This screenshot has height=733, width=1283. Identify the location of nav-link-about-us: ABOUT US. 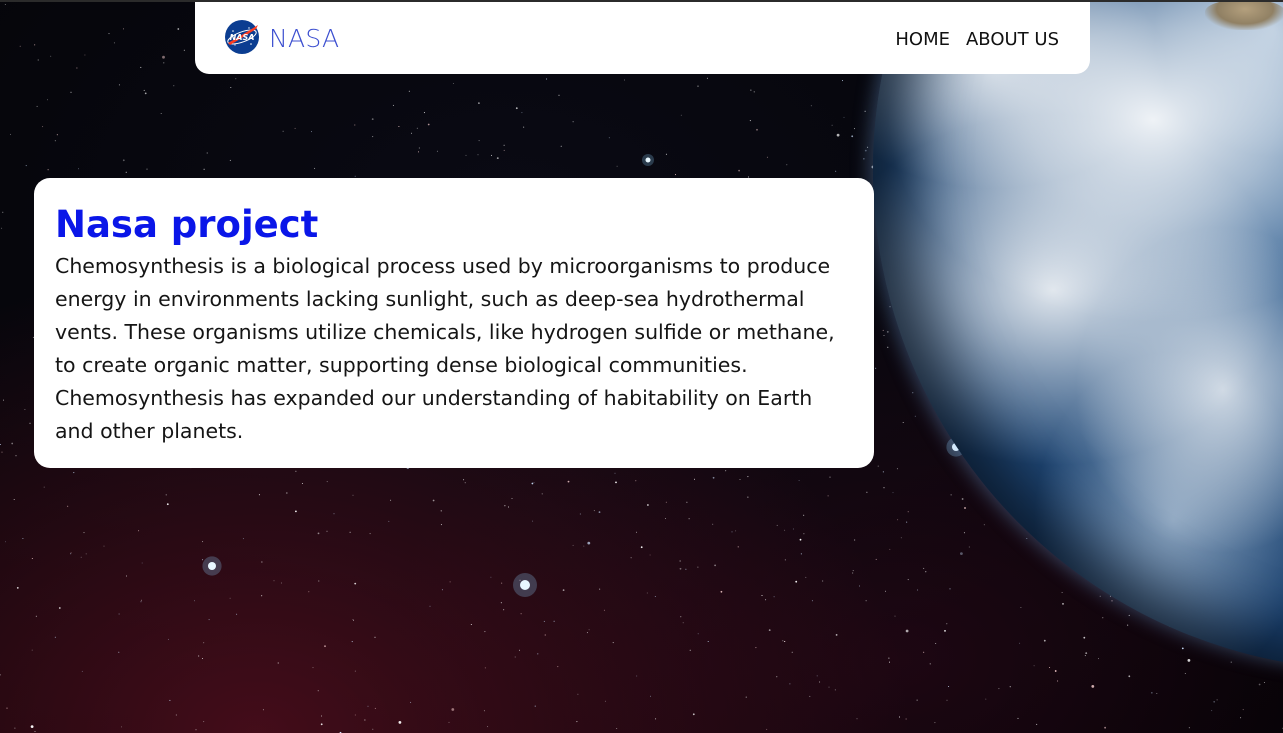
(1012, 40).